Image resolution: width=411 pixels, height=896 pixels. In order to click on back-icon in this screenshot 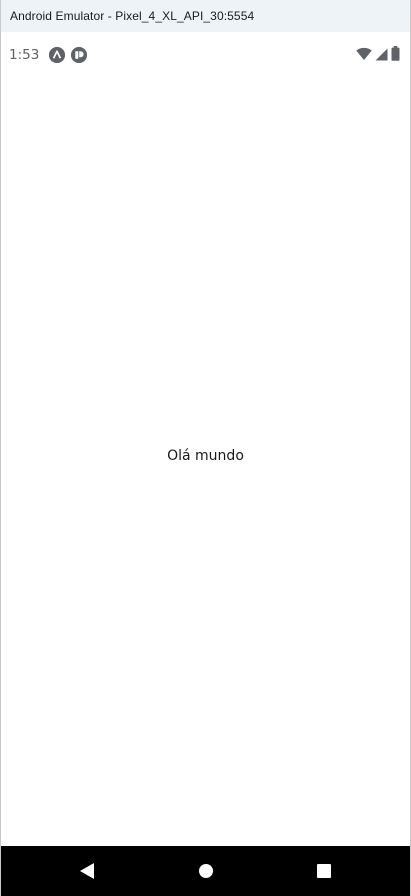, I will do `click(87, 871)`.